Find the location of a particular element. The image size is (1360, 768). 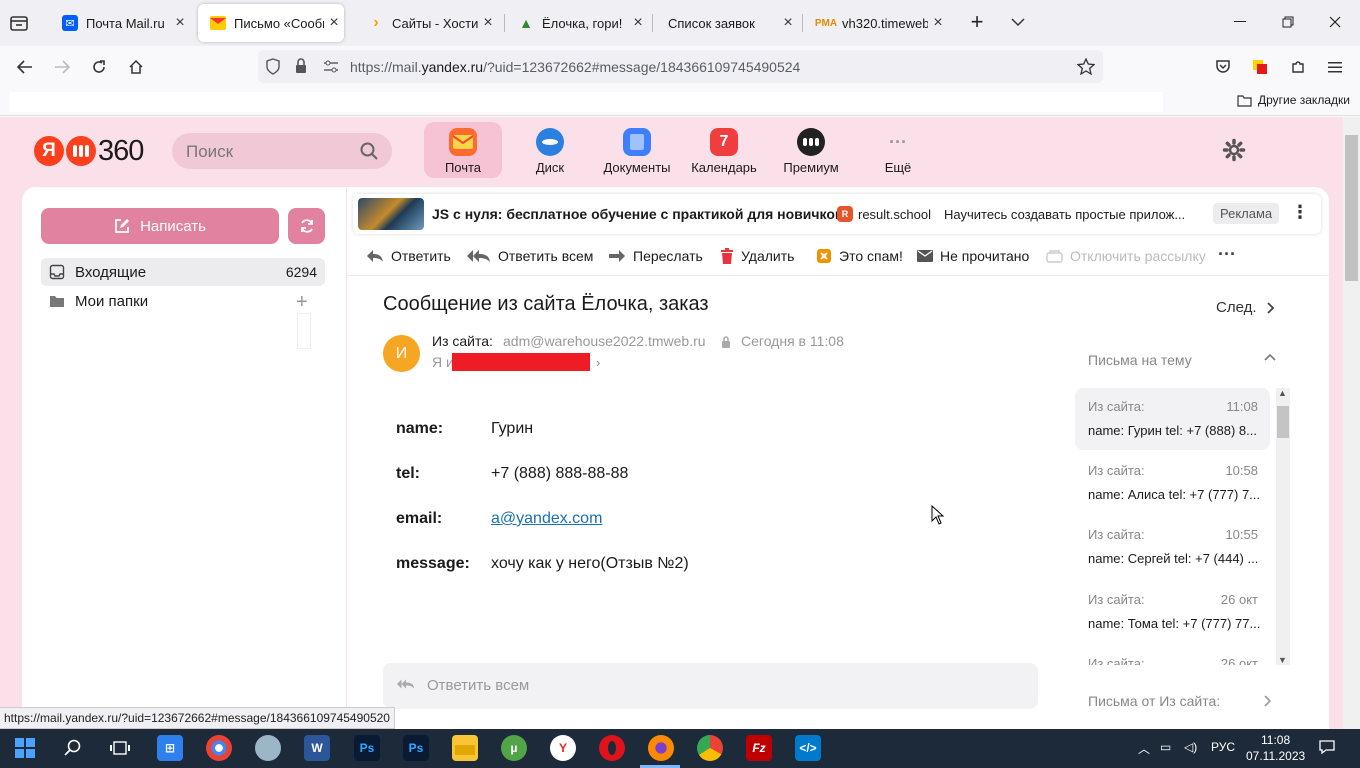

refresh-button is located at coordinates (306, 226).